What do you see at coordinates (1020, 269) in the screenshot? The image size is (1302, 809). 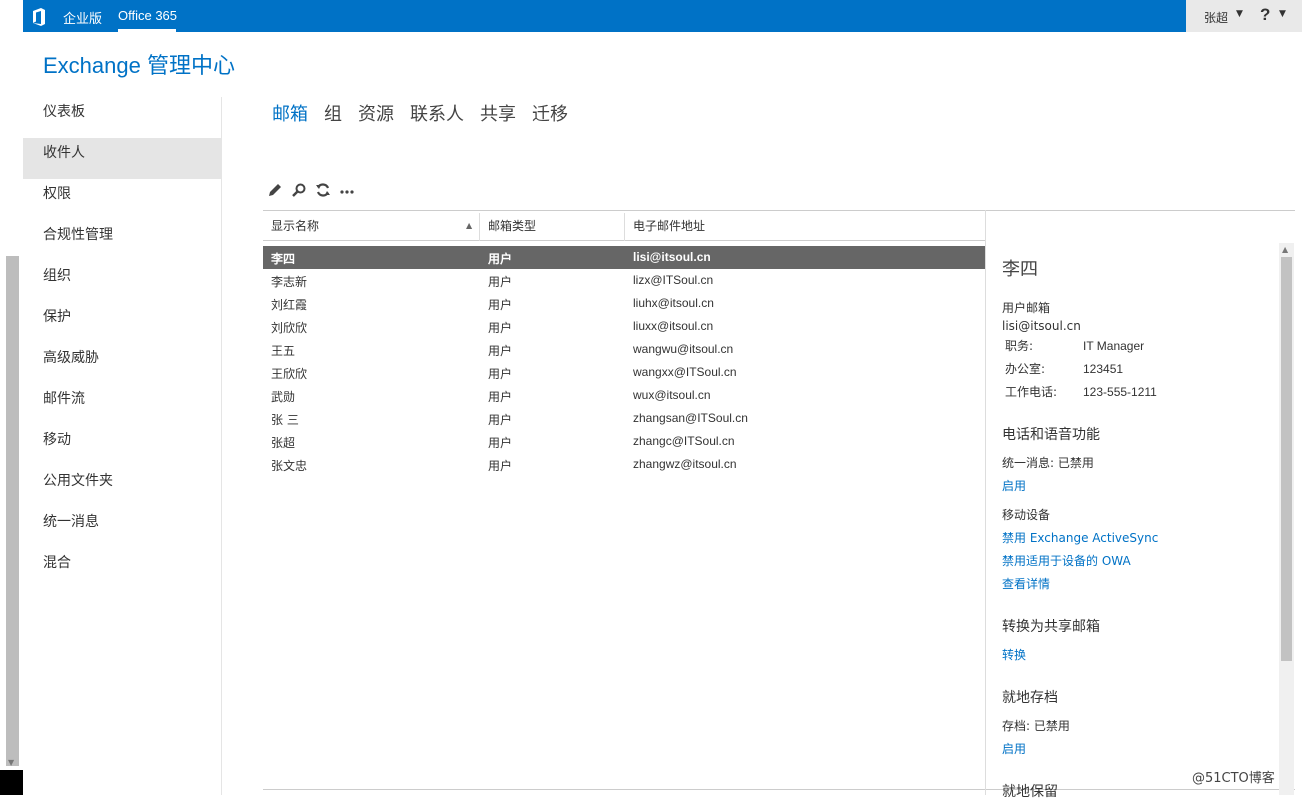 I see `details-name: 李四` at bounding box center [1020, 269].